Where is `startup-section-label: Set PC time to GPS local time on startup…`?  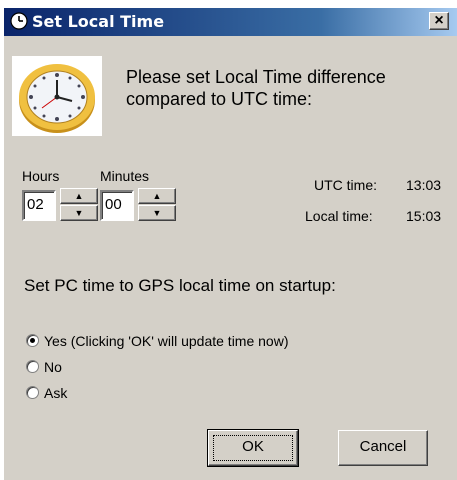
startup-section-label: Set PC time to GPS local time on startup… is located at coordinates (180, 285).